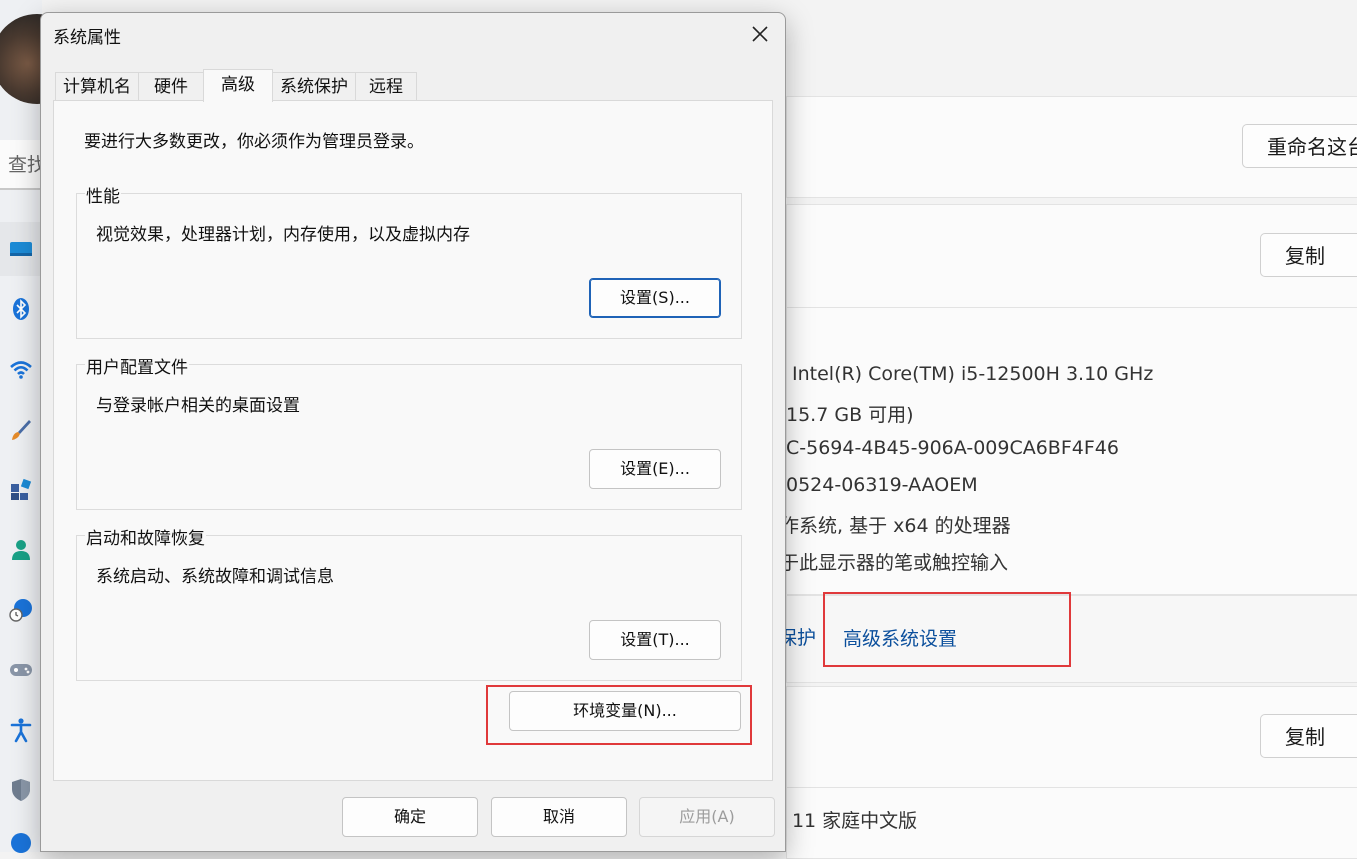 Image resolution: width=1357 pixels, height=859 pixels. What do you see at coordinates (894, 563) in the screenshot?
I see `pen-touch-value: 于此显示器的笔或触控输入` at bounding box center [894, 563].